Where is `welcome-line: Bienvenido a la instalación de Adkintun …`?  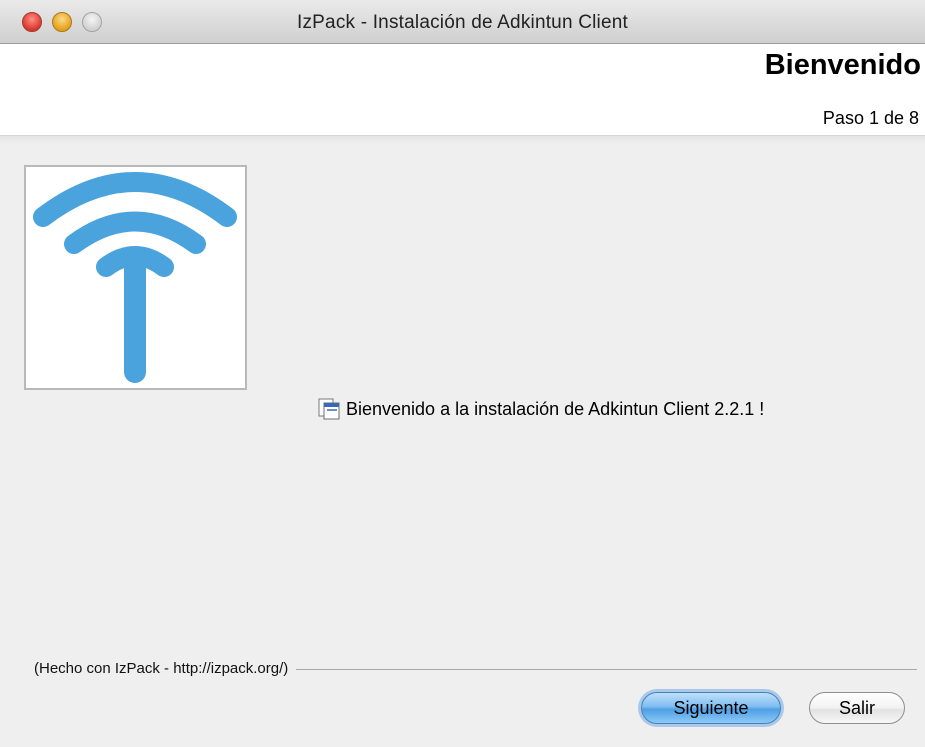 welcome-line: Bienvenido a la instalación de Adkintun … is located at coordinates (541, 409).